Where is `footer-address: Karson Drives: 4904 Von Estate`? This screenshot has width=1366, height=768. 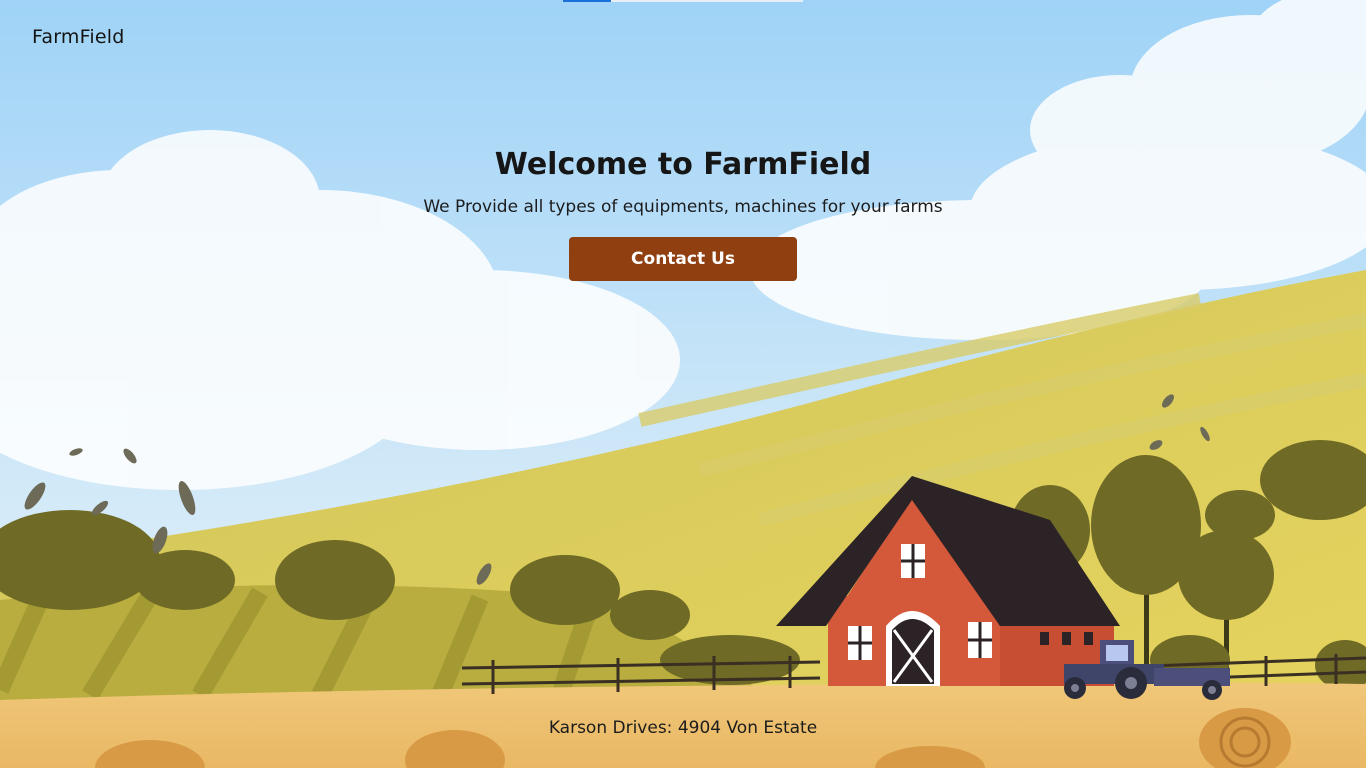
footer-address: Karson Drives: 4904 Von Estate is located at coordinates (683, 728).